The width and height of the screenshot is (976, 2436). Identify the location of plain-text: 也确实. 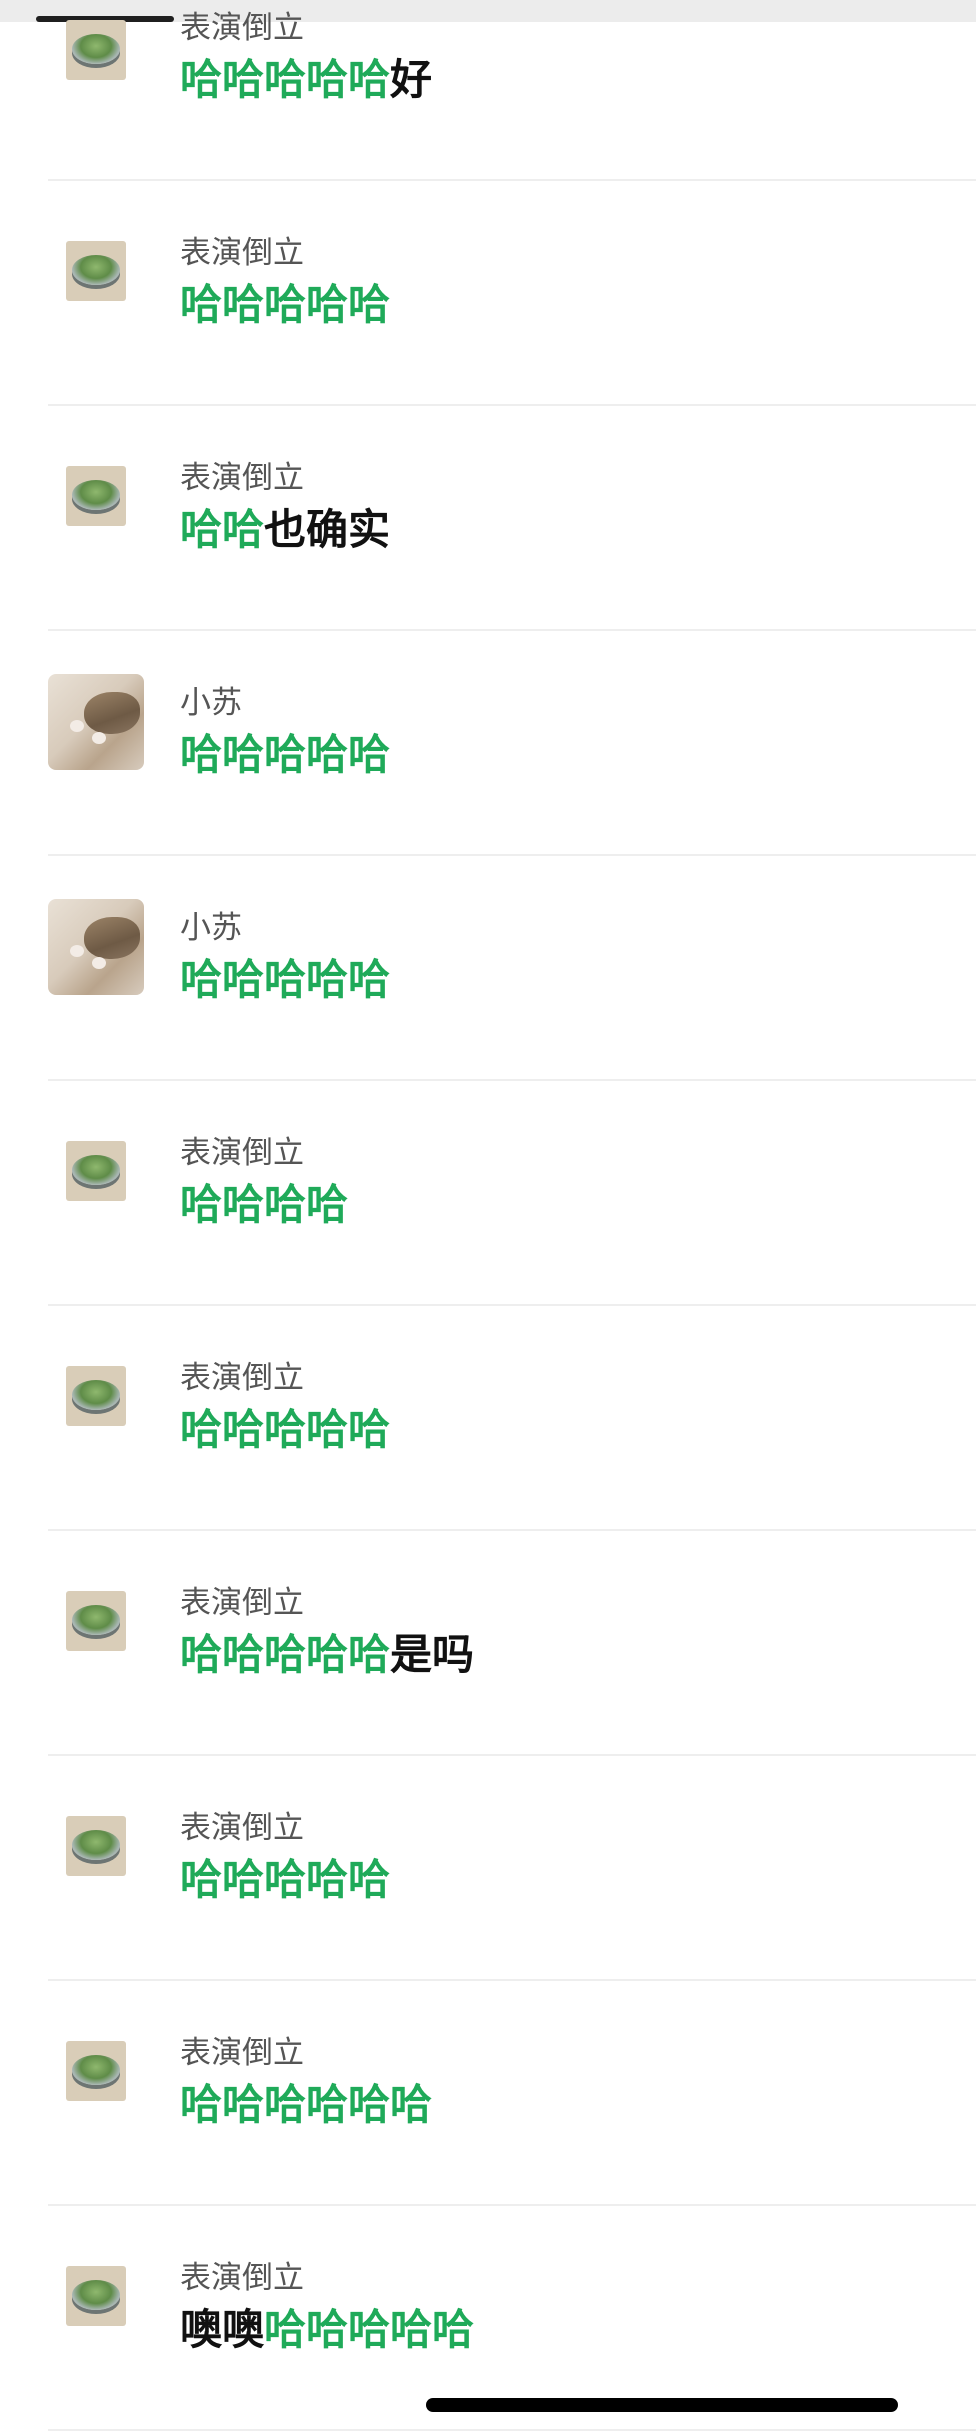
(327, 529).